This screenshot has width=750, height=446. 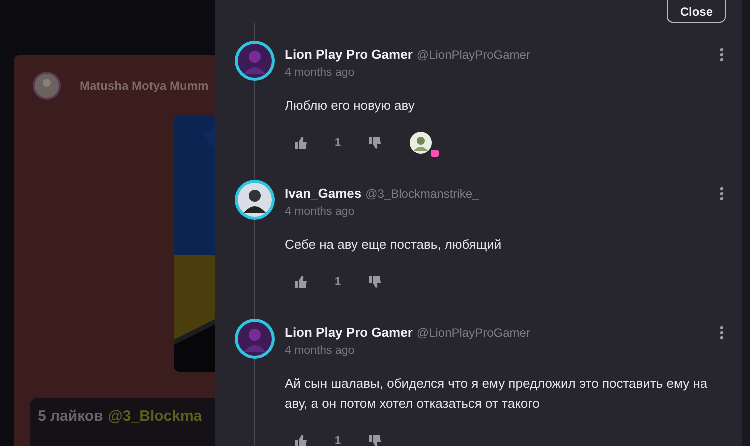 What do you see at coordinates (435, 153) in the screenshot?
I see `heart-badge` at bounding box center [435, 153].